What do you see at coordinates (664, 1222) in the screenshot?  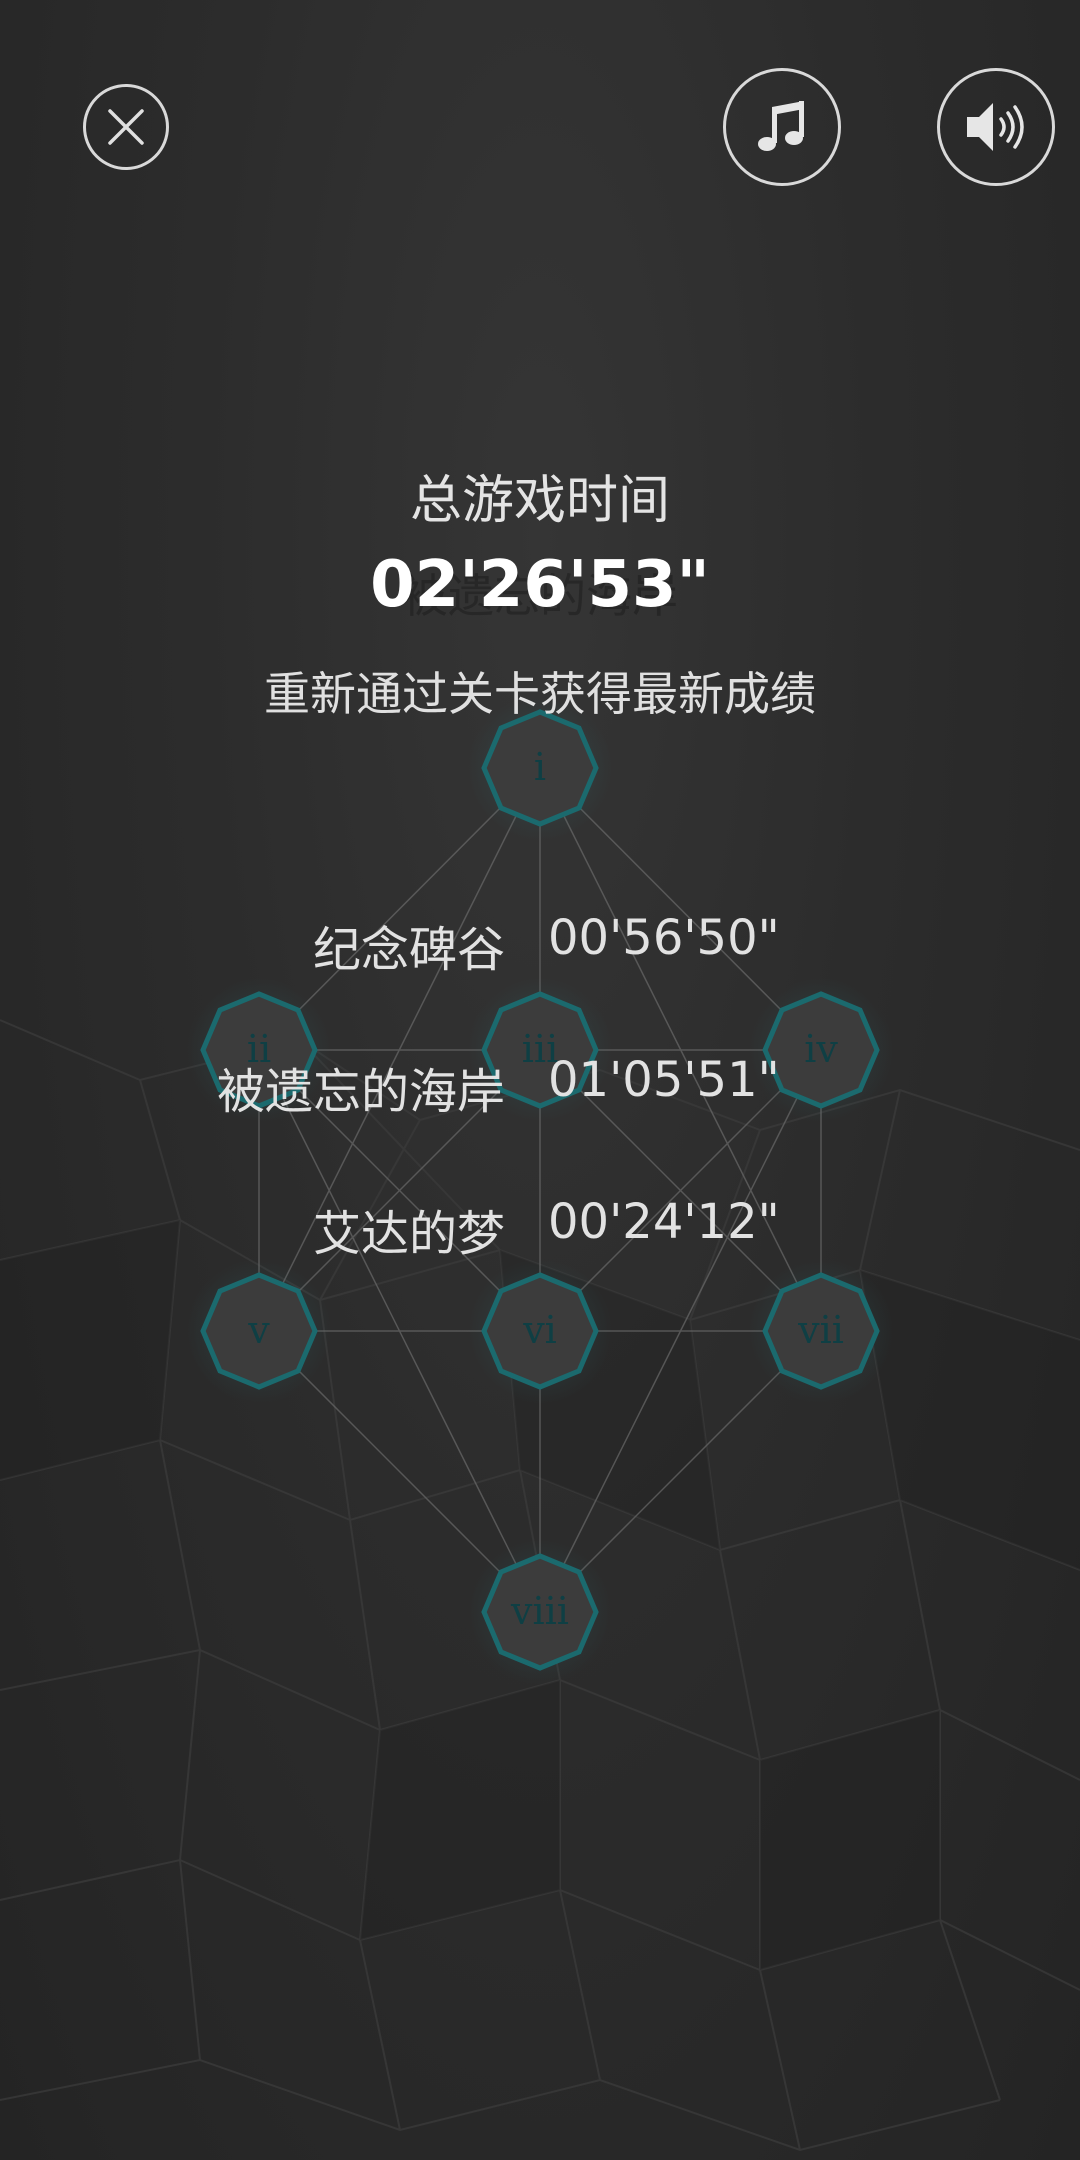 I see `score-time: 00'24'12"` at bounding box center [664, 1222].